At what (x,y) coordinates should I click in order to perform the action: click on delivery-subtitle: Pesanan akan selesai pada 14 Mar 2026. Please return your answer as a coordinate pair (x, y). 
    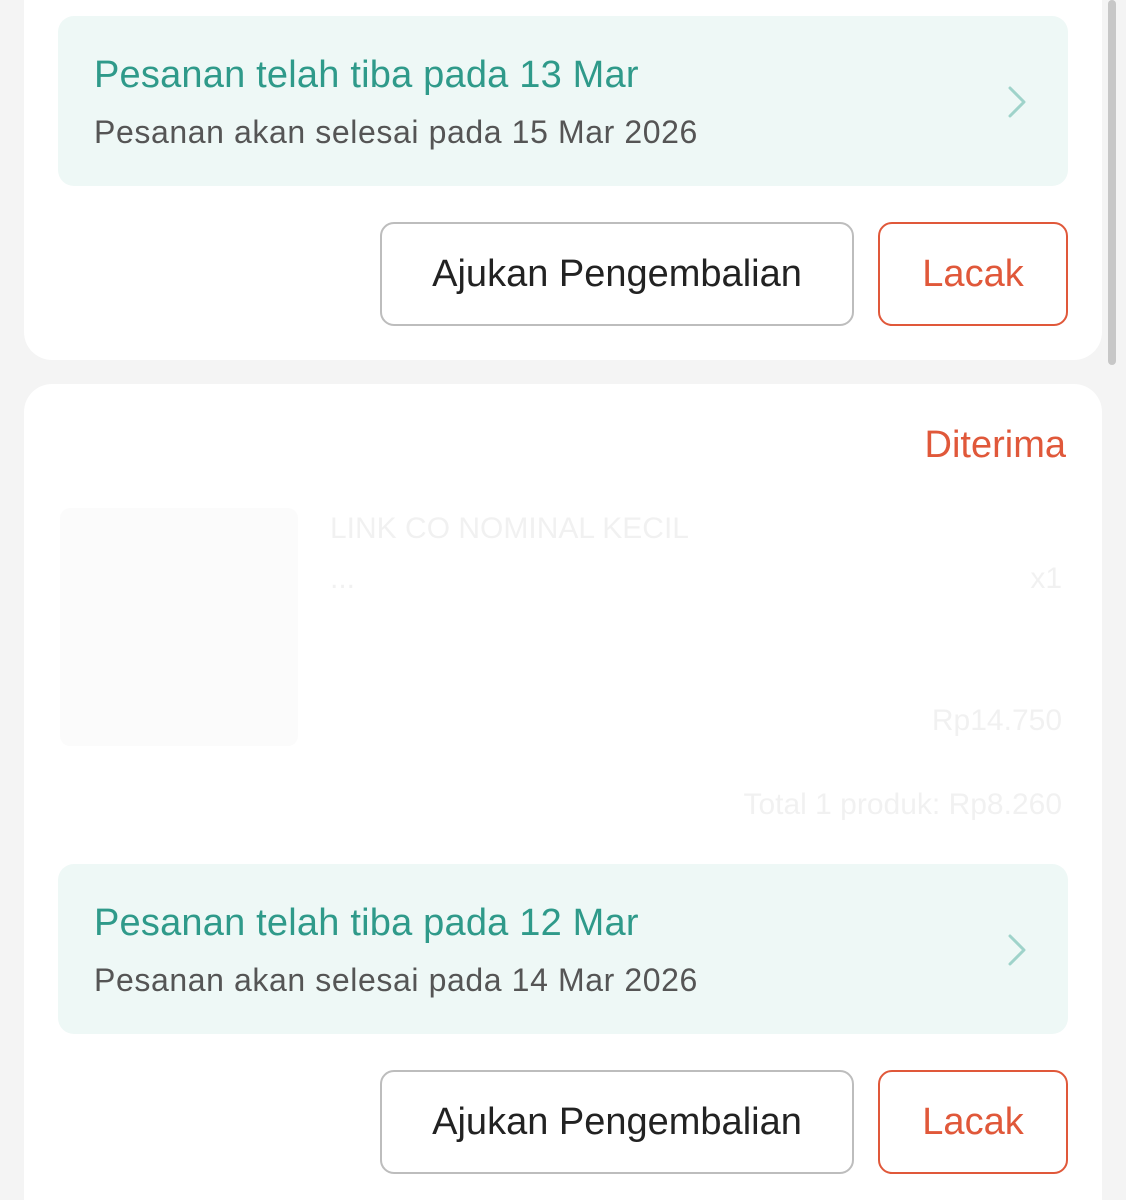
    Looking at the image, I should click on (396, 980).